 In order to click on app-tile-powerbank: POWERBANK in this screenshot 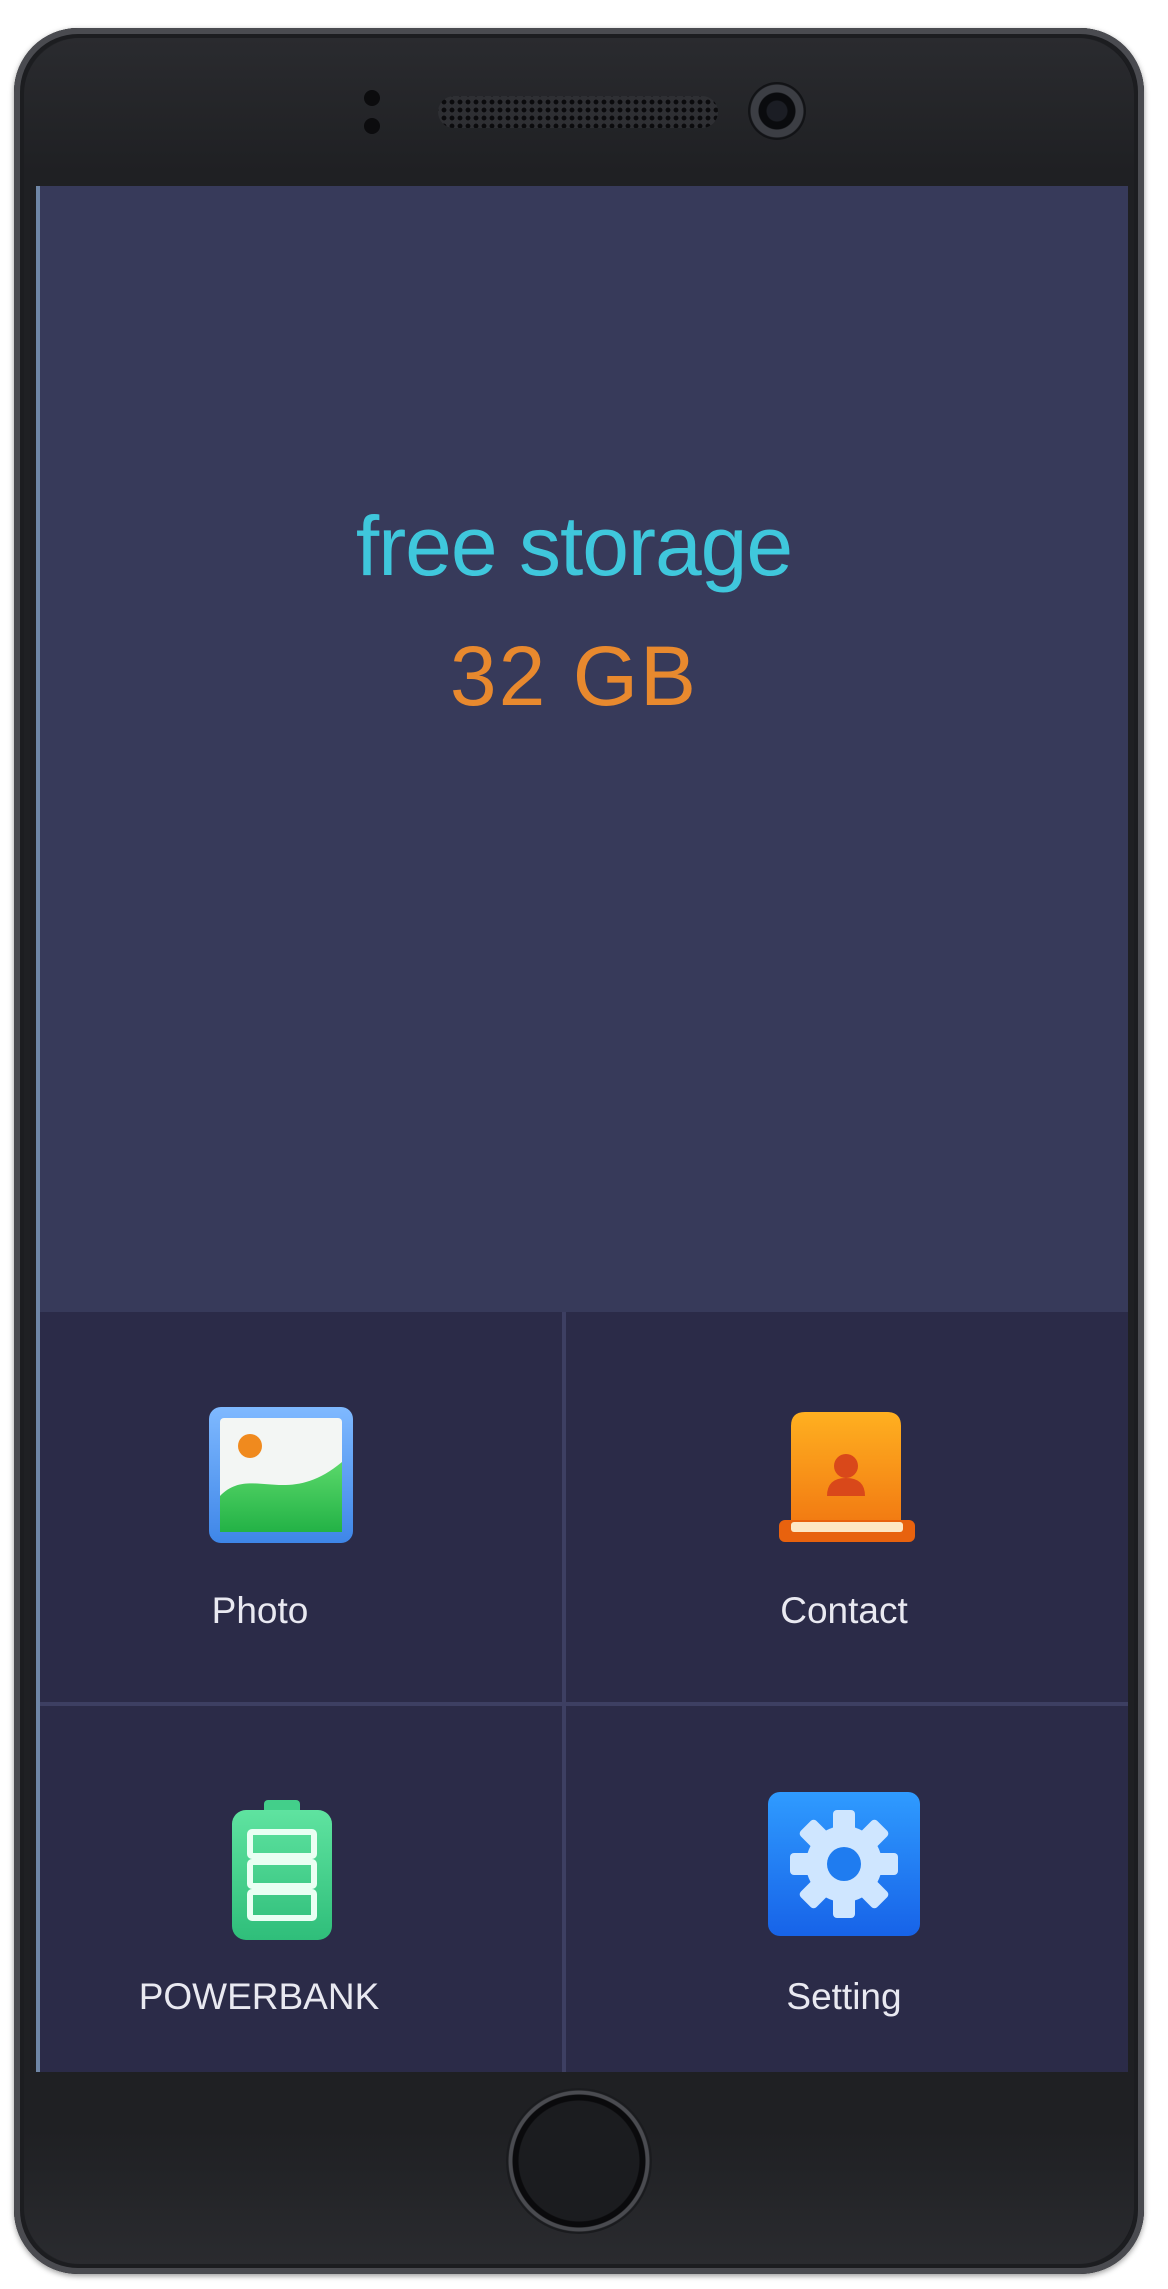, I will do `click(301, 1889)`.